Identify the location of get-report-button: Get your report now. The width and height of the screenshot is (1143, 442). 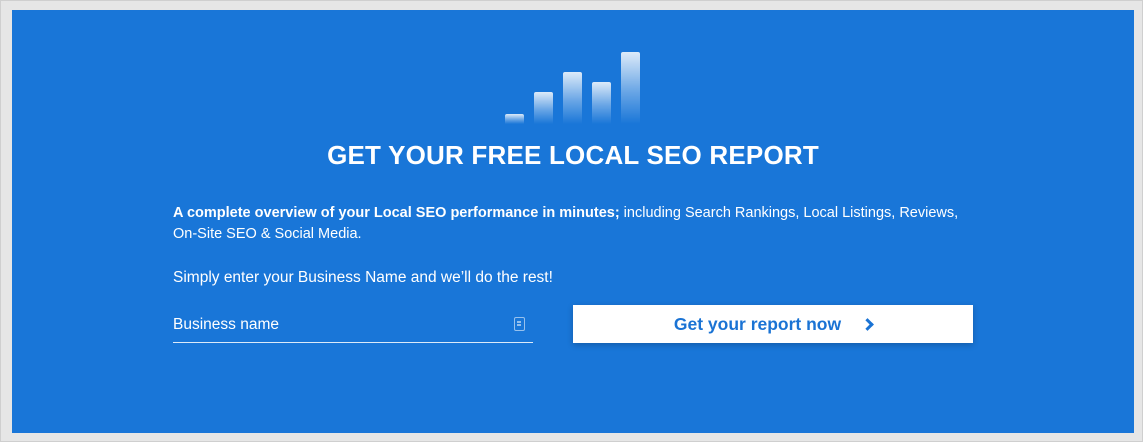
(773, 324).